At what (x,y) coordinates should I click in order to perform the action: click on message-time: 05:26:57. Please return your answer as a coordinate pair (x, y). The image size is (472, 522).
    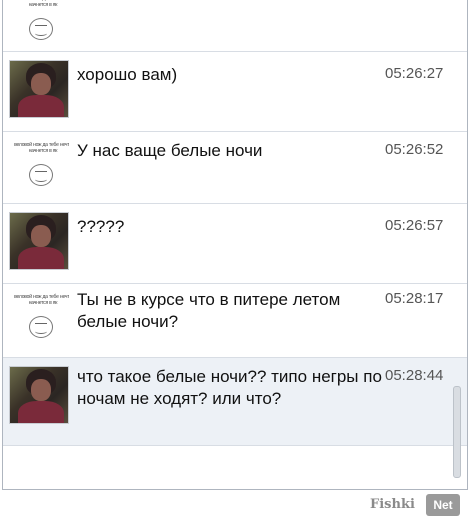
    Looking at the image, I should click on (414, 225).